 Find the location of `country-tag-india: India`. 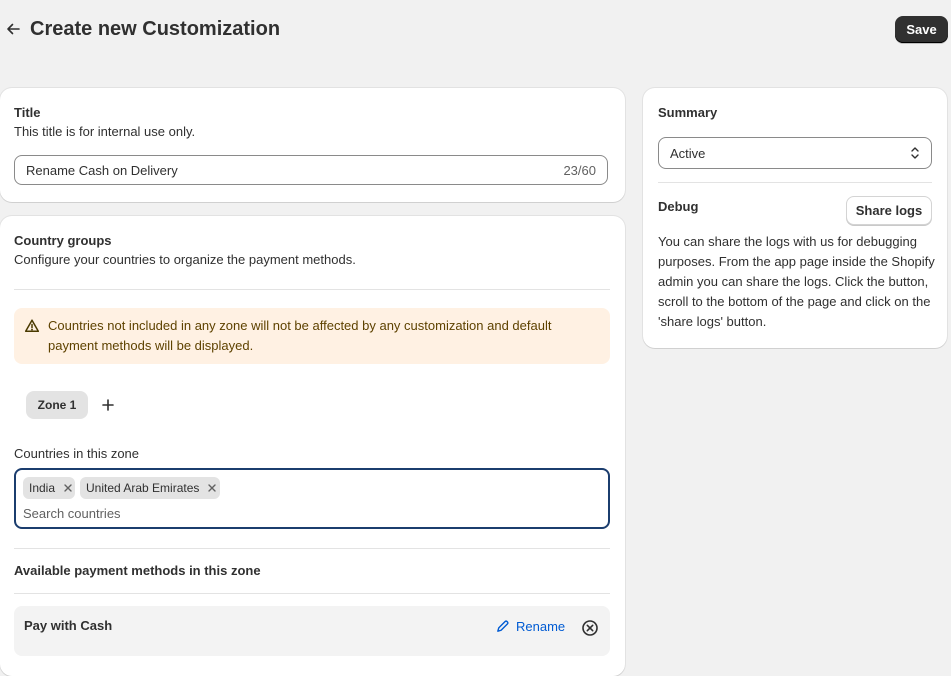

country-tag-india: India is located at coordinates (49, 488).